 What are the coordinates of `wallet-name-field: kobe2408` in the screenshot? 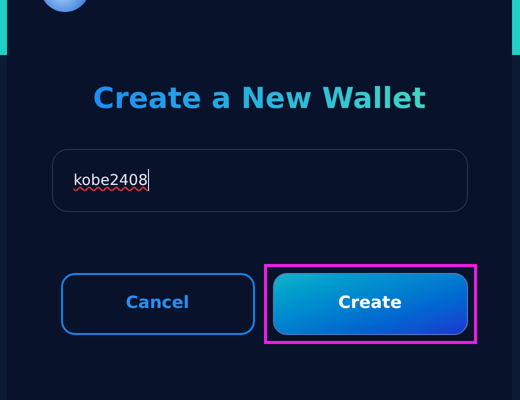 It's located at (260, 180).